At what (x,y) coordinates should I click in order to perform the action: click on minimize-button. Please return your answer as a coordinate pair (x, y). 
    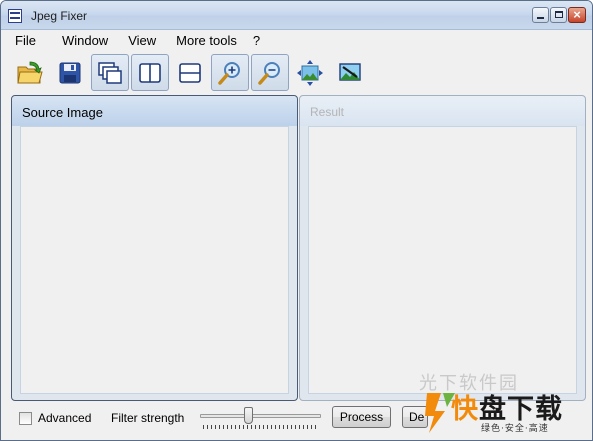
    Looking at the image, I should click on (540, 15).